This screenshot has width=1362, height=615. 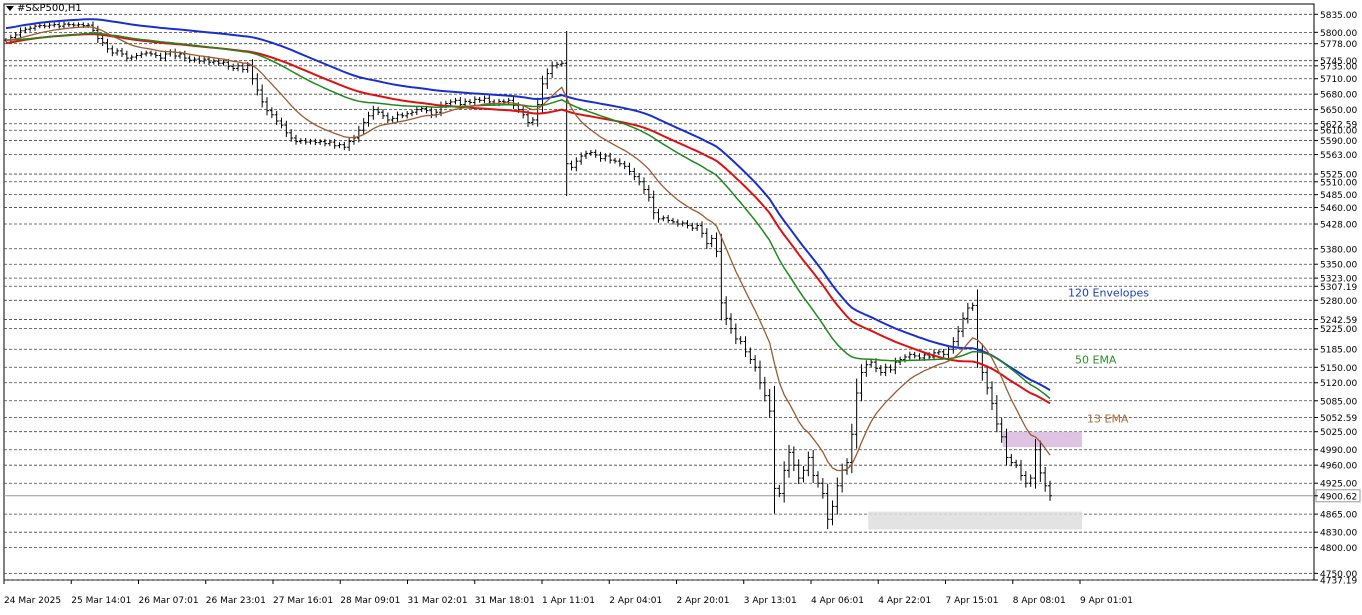 I want to click on y-tick-label: 5485.00, so click(x=1338, y=196).